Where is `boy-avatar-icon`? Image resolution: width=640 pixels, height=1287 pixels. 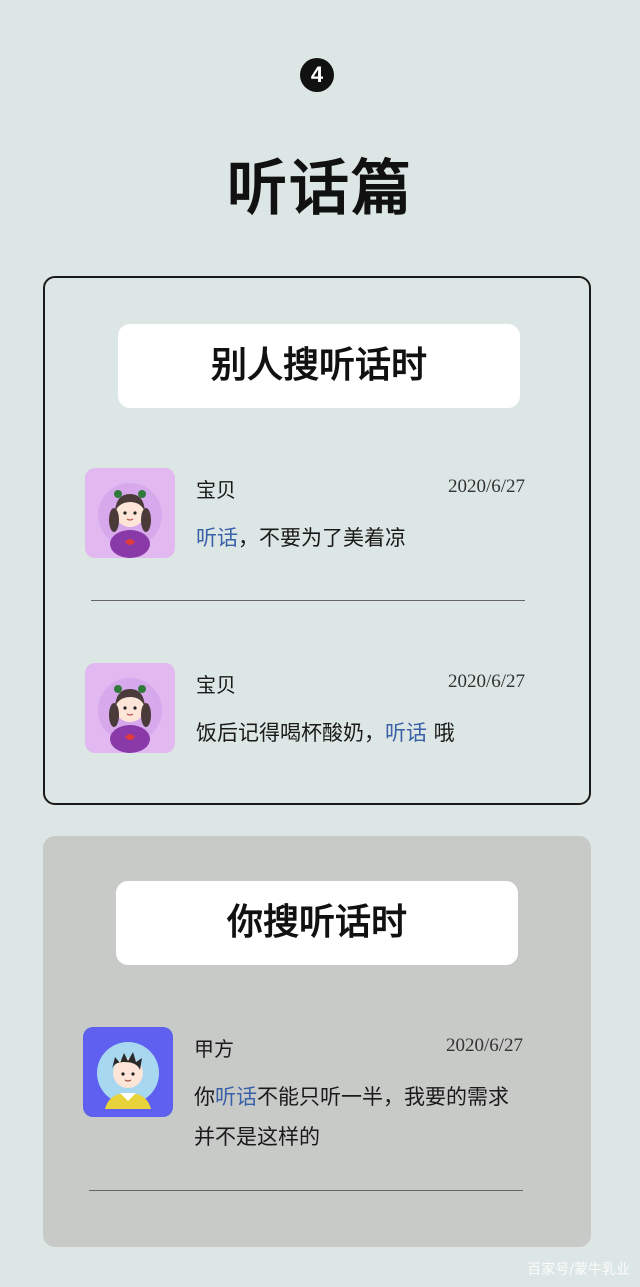 boy-avatar-icon is located at coordinates (128, 1072).